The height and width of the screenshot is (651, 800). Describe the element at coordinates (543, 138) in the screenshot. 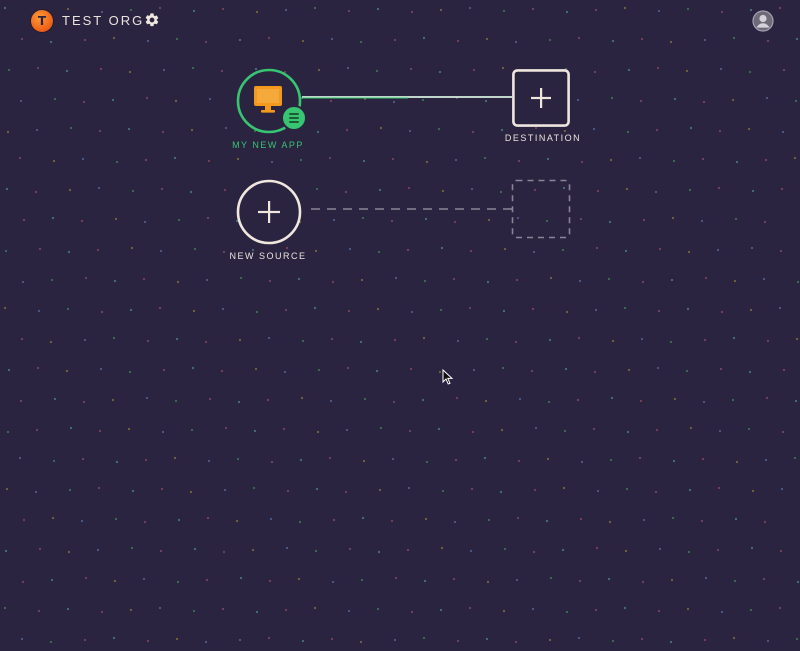

I see `destination-label: DESTINATION` at that location.